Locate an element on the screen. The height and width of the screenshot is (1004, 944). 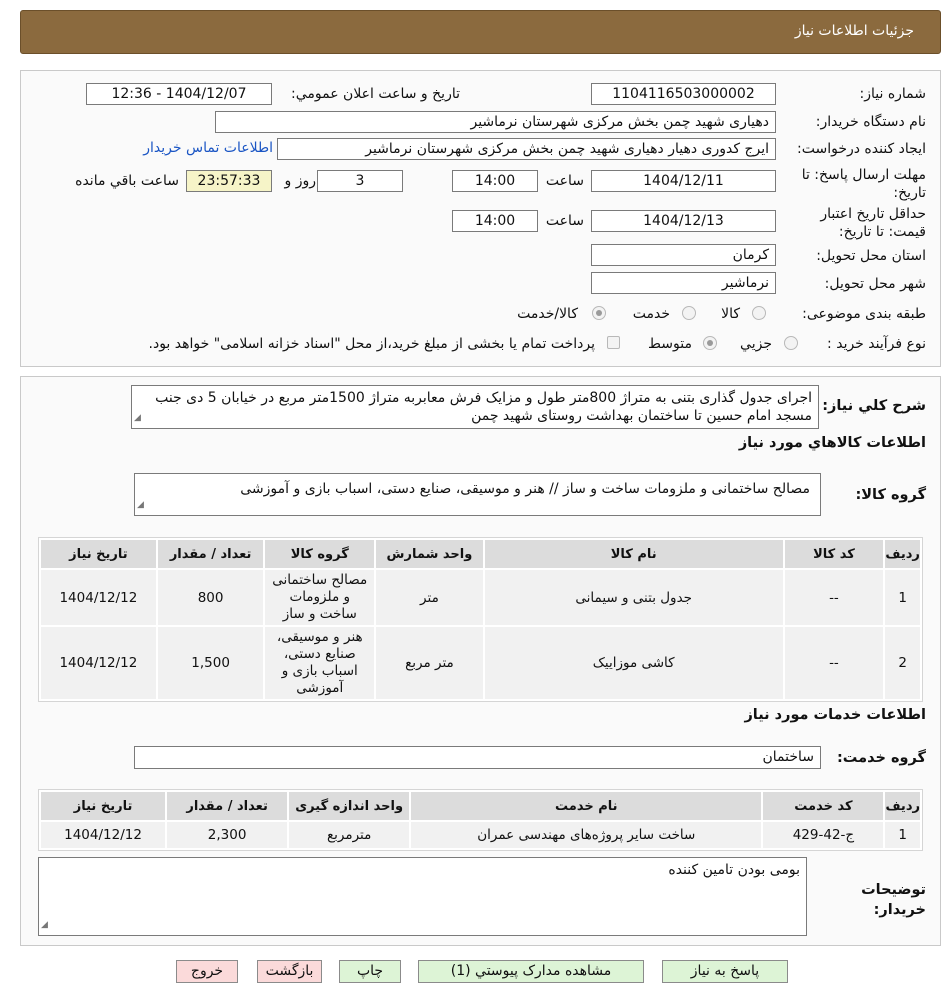
buyer-notes-textarea: بومی بودن تامین کننده ◢ is located at coordinates (422, 896).